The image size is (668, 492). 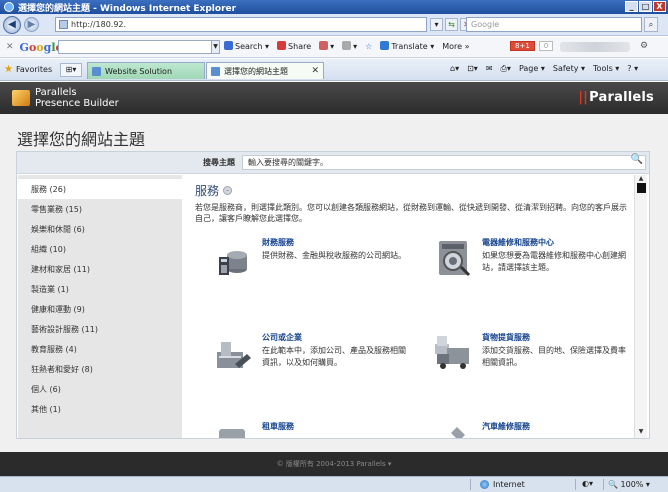 I want to click on favorites-button: ★ Favorites, so click(x=28, y=69).